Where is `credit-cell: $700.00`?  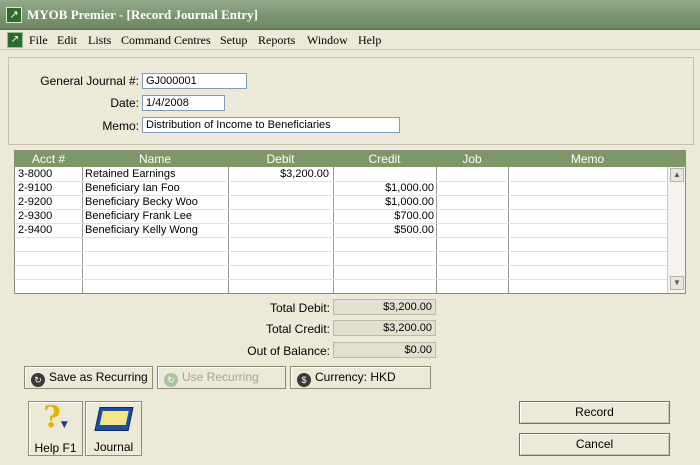
credit-cell: $700.00 is located at coordinates (383, 216).